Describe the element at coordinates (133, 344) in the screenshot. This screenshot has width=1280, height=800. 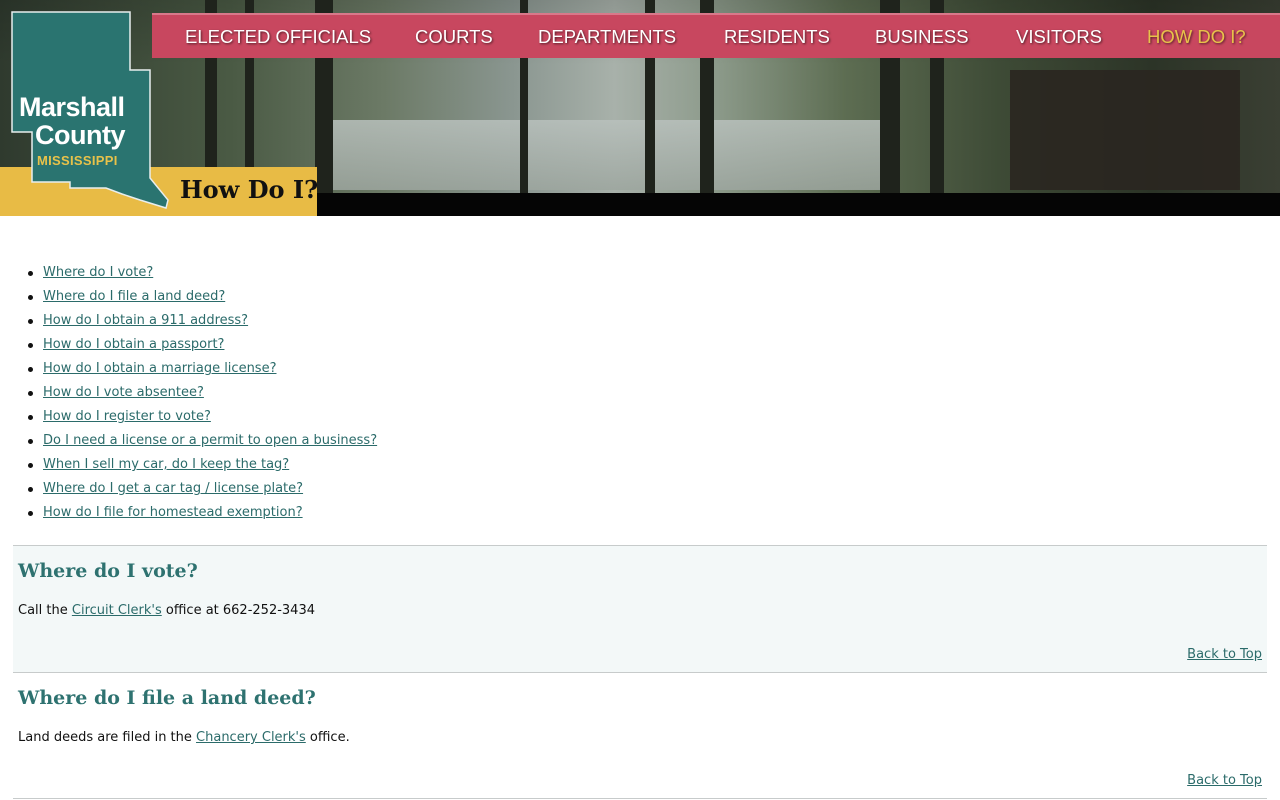
I see `toc-link-passport: How do I obtain a passport?` at that location.